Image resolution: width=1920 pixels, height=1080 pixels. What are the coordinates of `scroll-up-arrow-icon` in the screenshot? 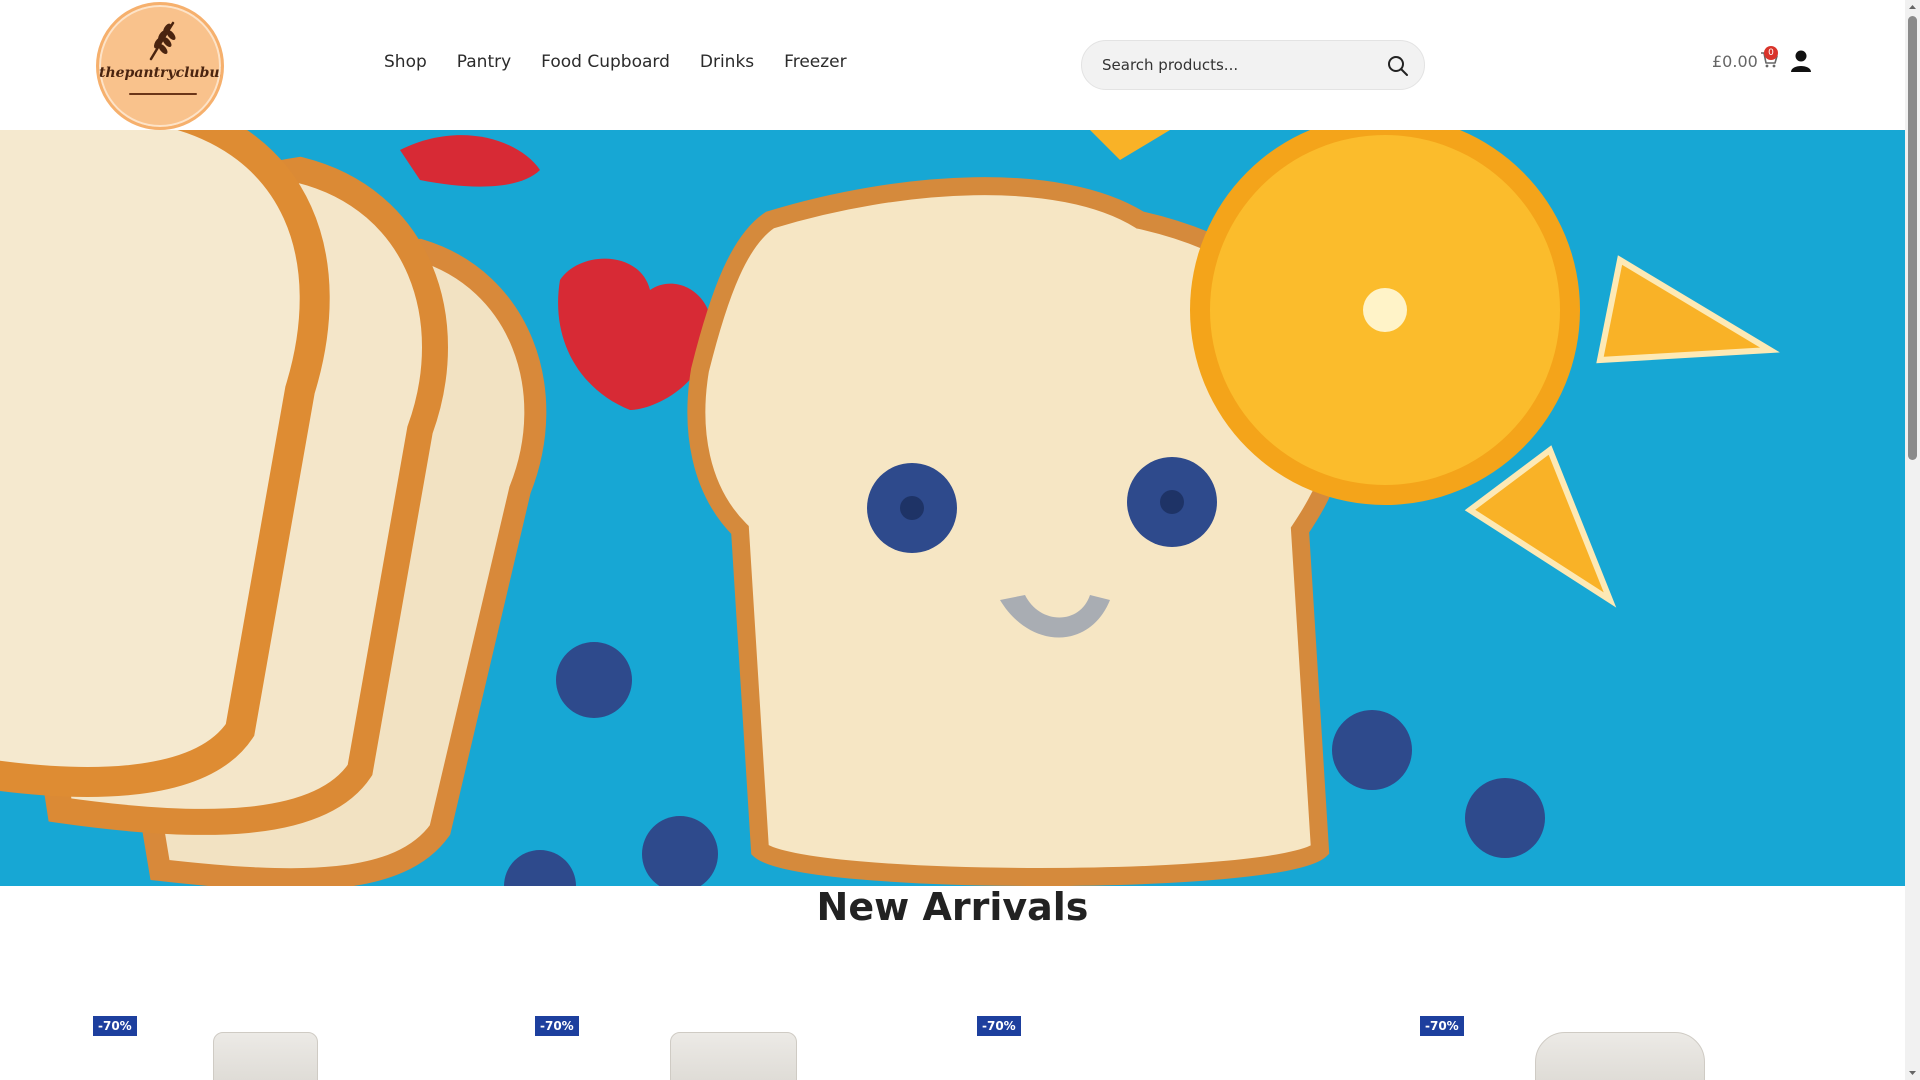 It's located at (1912, 7).